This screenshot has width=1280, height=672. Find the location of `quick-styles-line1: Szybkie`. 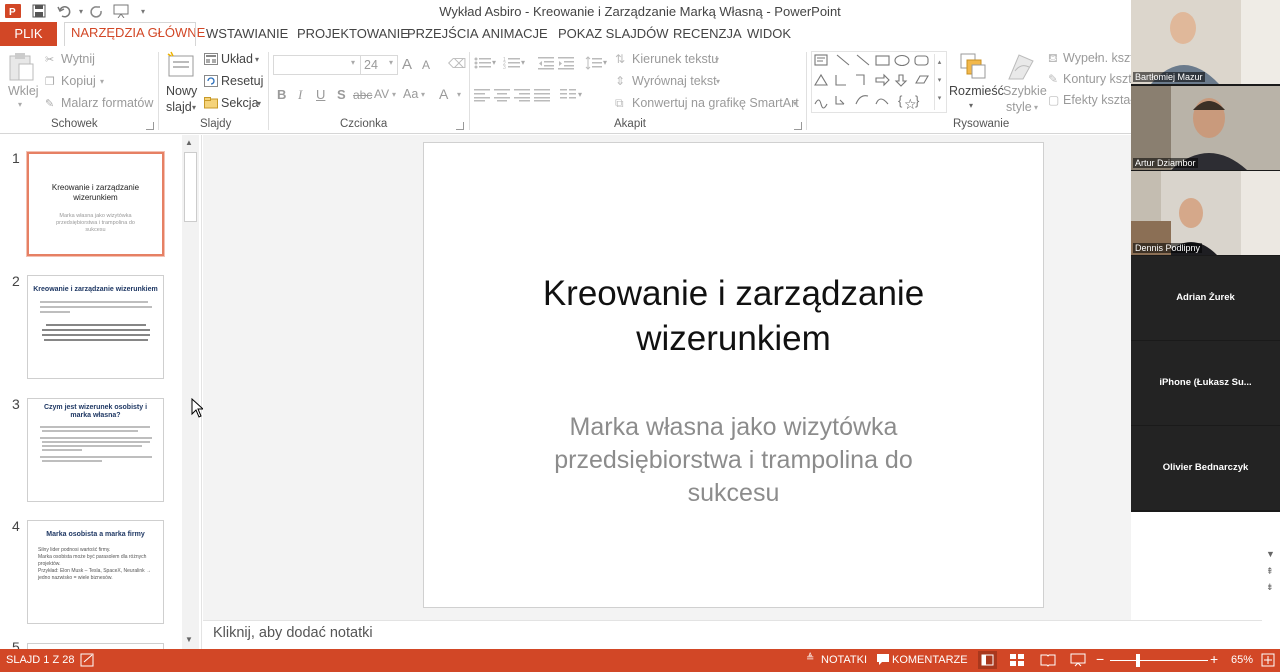

quick-styles-line1: Szybkie is located at coordinates (1025, 91).